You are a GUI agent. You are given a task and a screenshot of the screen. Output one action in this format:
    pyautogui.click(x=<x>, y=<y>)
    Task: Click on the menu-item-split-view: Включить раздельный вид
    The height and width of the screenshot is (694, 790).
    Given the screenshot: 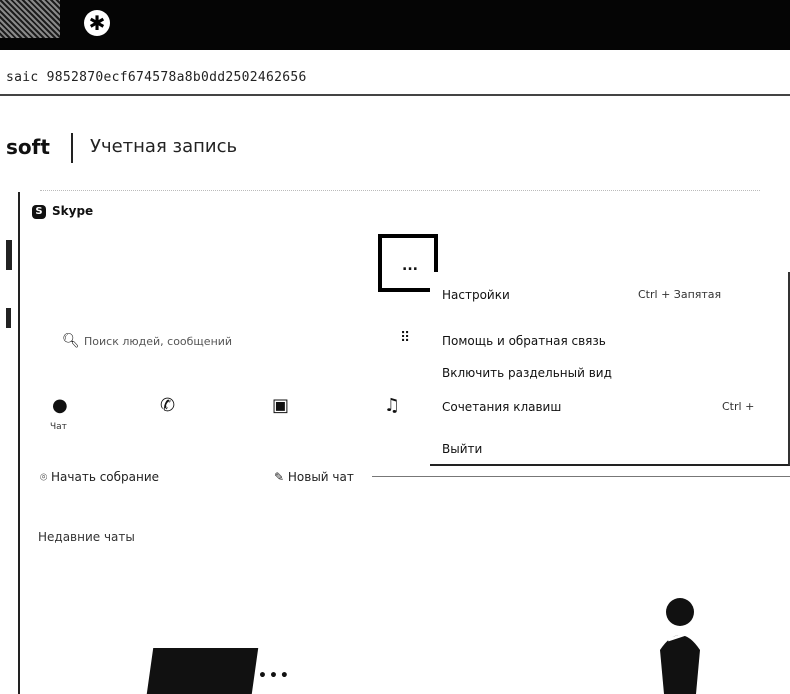 What is the action you would take?
    pyautogui.click(x=527, y=373)
    